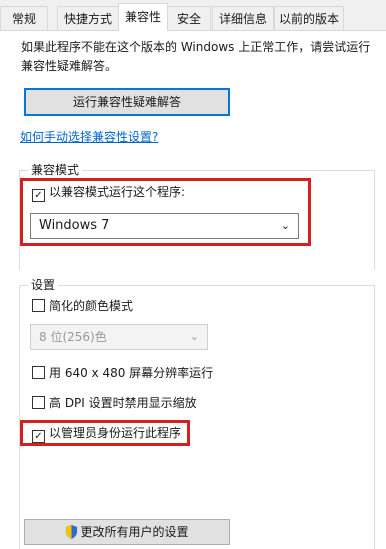 This screenshot has height=549, width=386. Describe the element at coordinates (38, 402) in the screenshot. I see `high-dpi-checkbox` at that location.